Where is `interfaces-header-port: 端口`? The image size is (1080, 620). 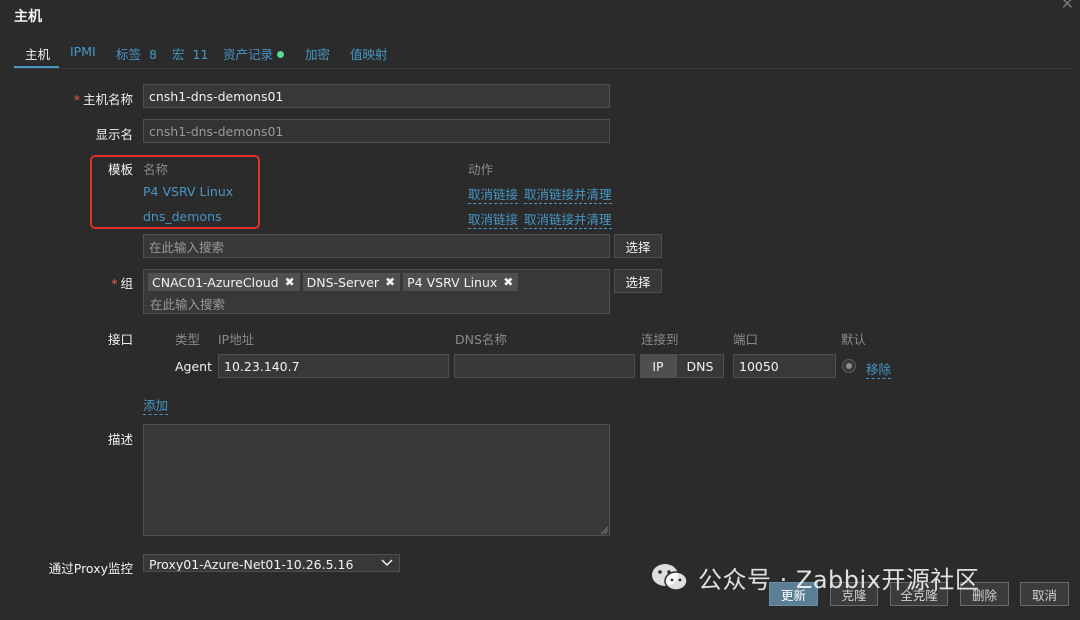 interfaces-header-port: 端口 is located at coordinates (746, 339).